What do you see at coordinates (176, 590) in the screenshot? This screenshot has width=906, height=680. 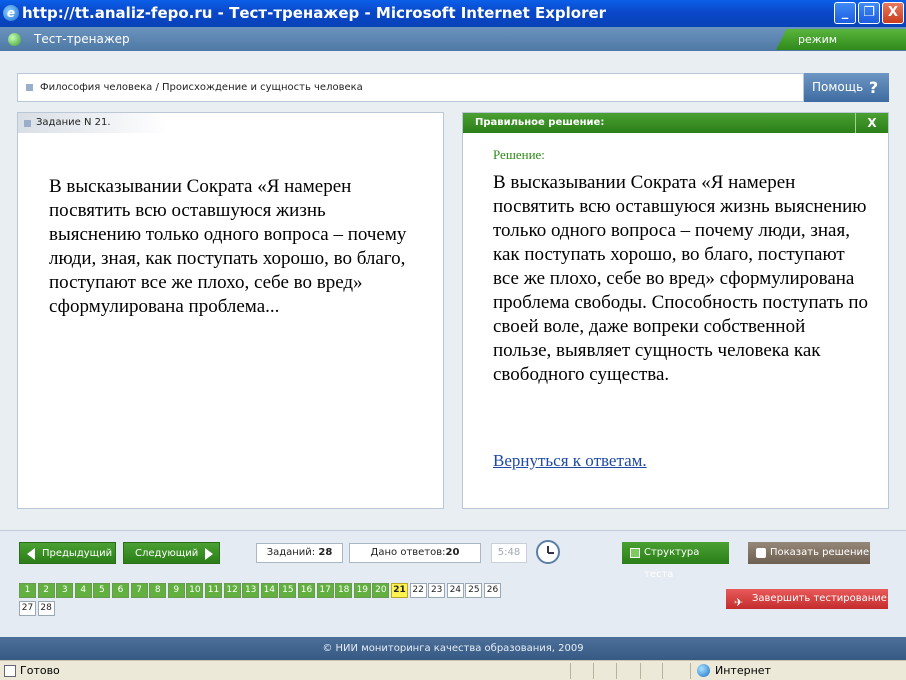 I see `question-cell-9: 9` at bounding box center [176, 590].